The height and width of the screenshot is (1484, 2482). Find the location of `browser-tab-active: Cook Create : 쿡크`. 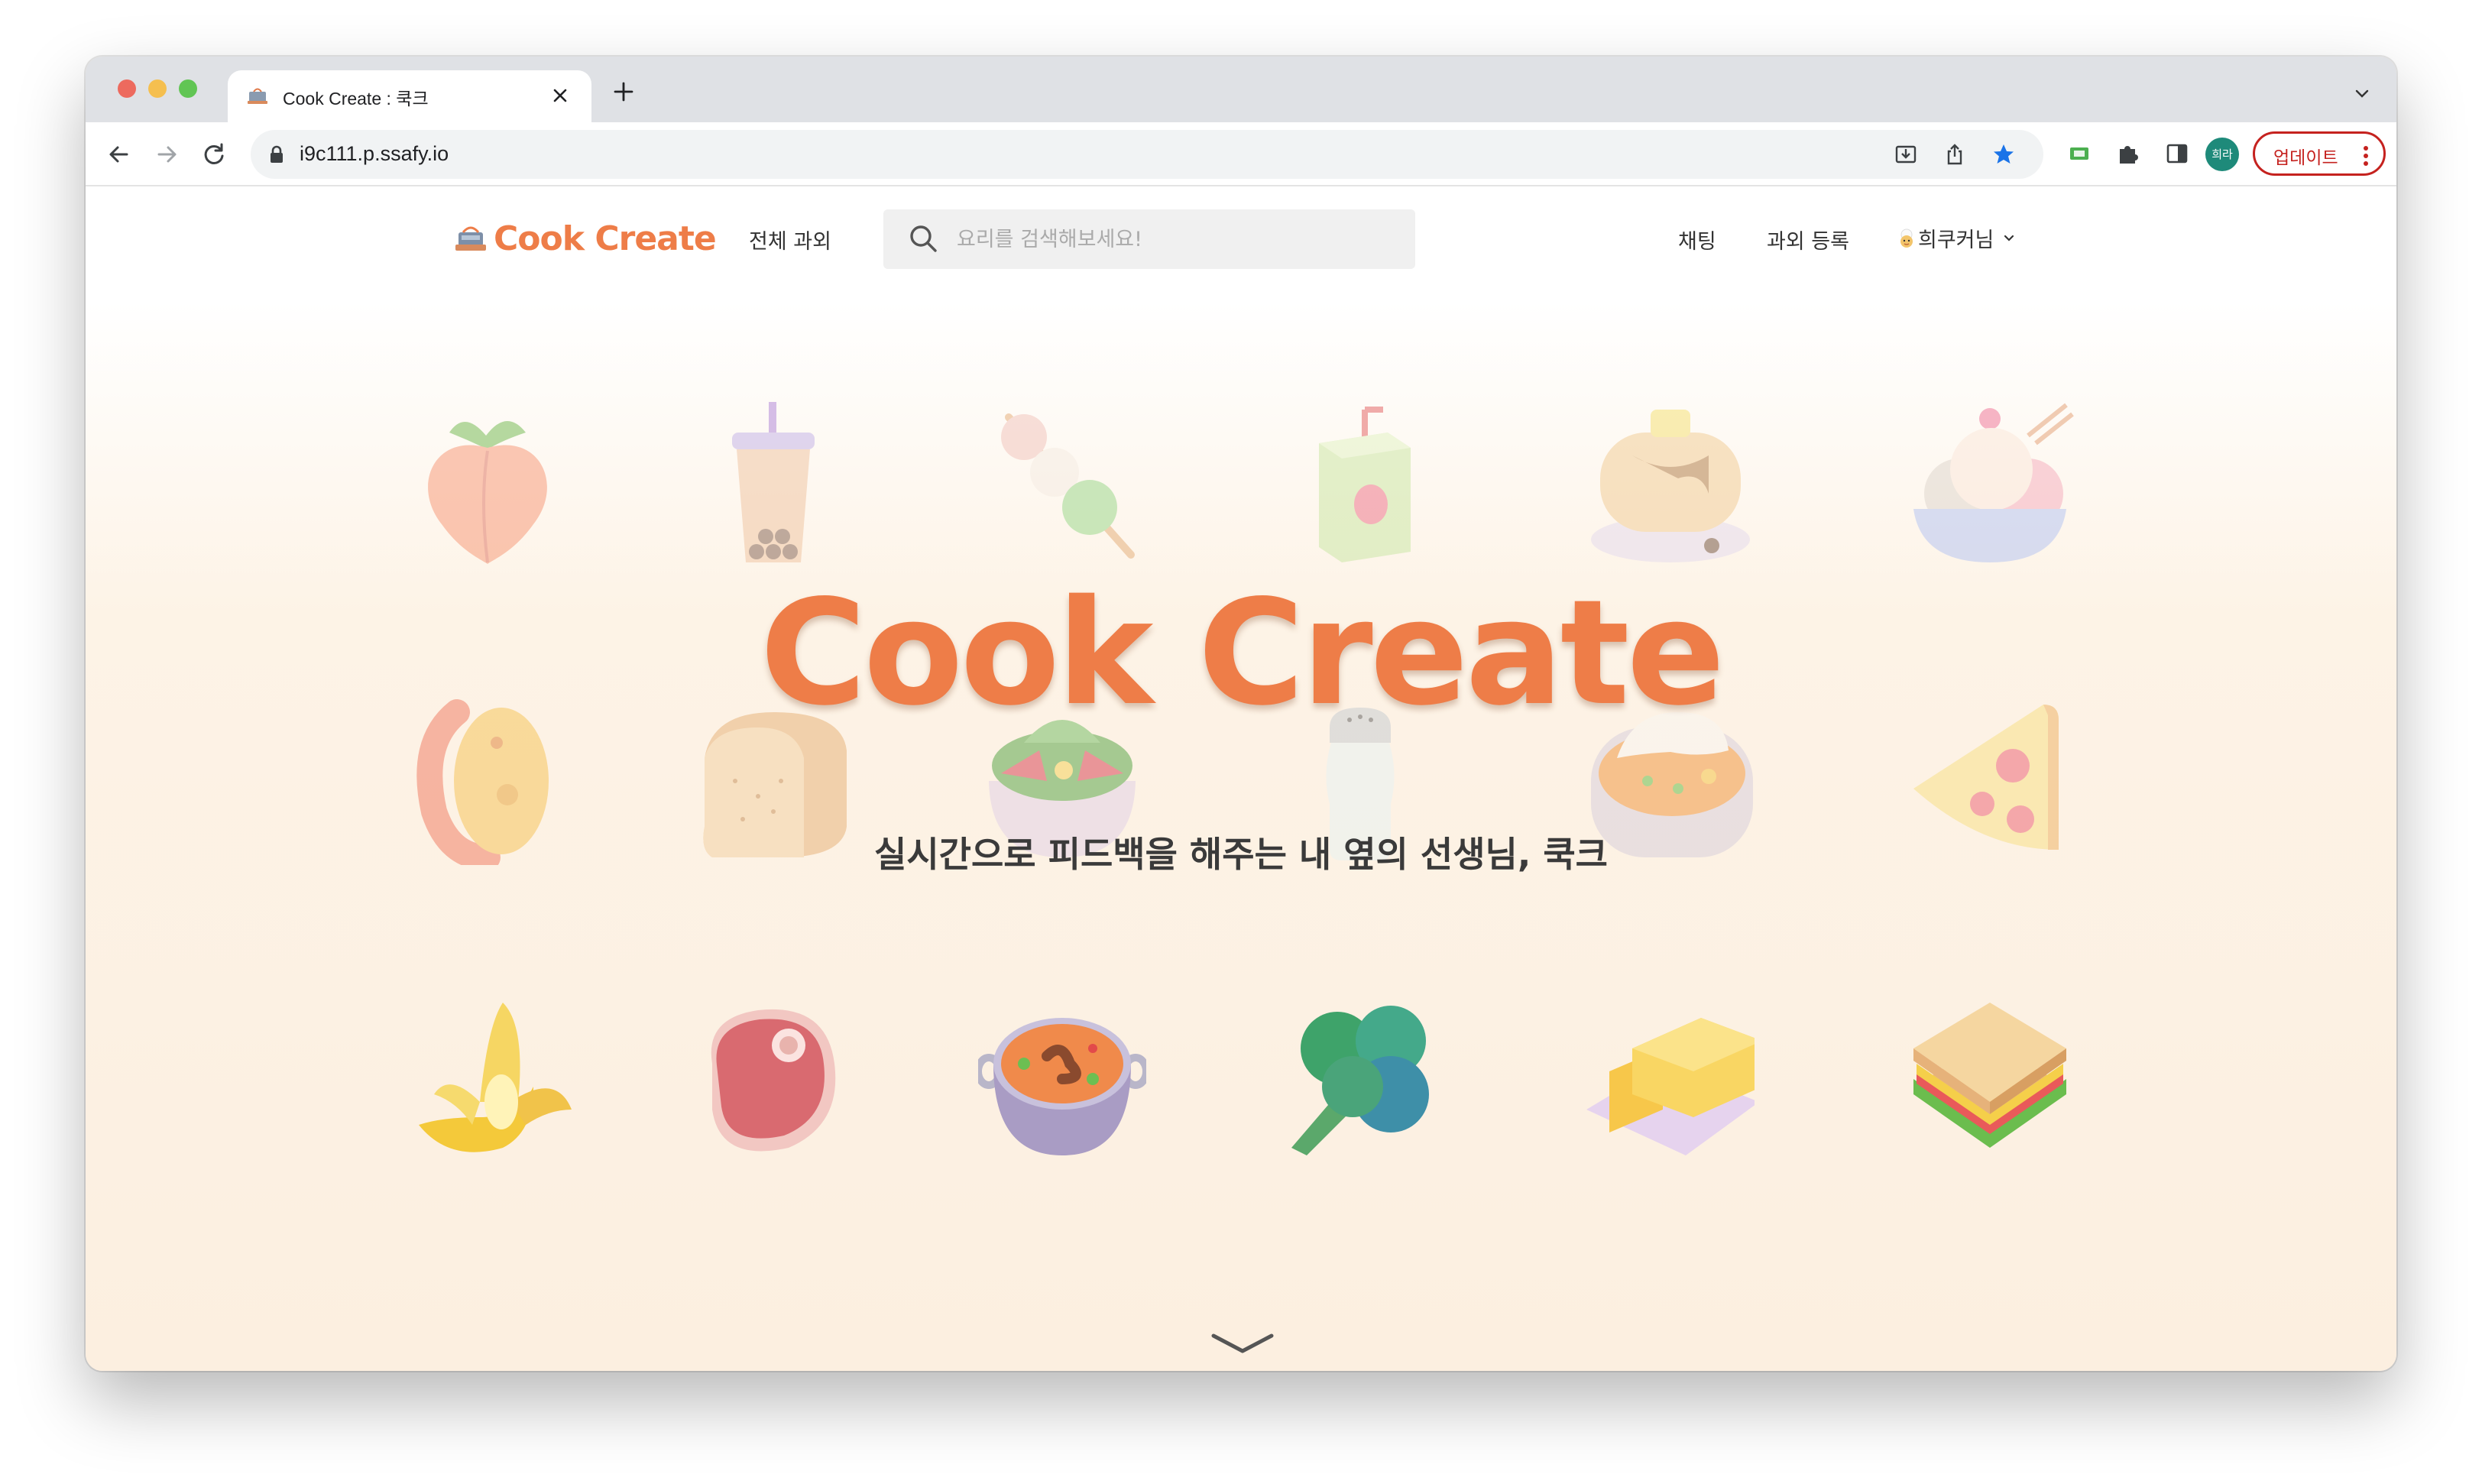

browser-tab-active: Cook Create : 쿡크 is located at coordinates (409, 96).